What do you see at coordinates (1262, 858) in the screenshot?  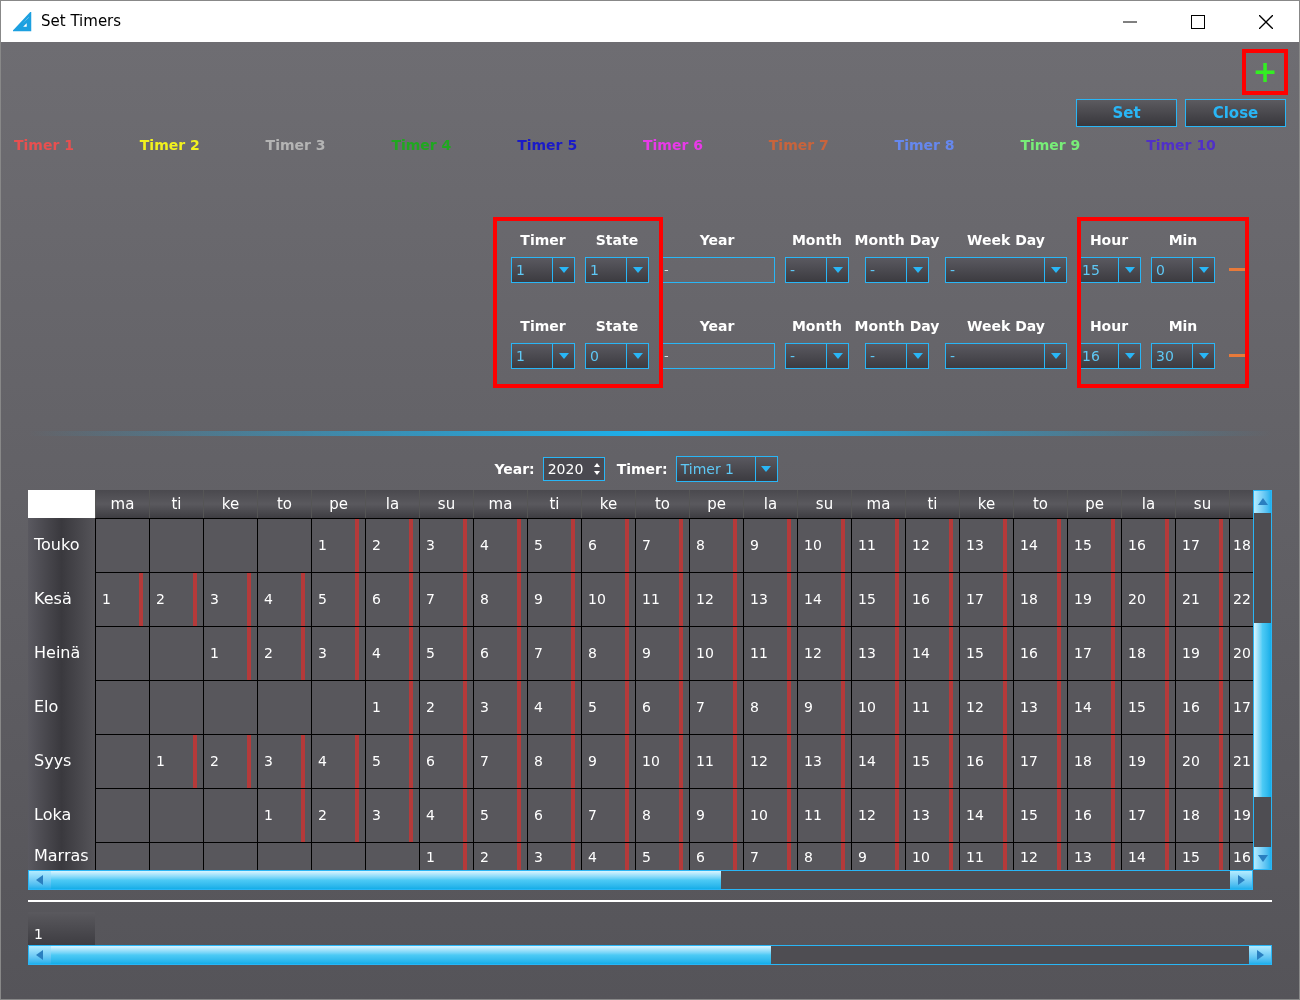 I see `down-arrow-icon` at bounding box center [1262, 858].